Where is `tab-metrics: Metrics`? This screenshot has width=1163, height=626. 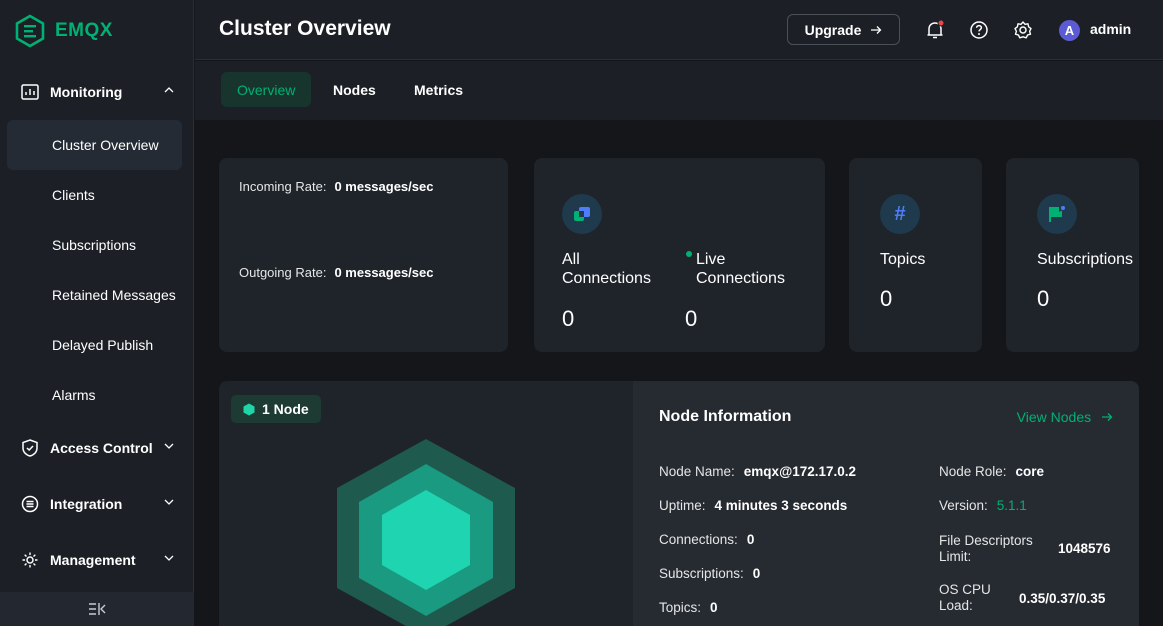
tab-metrics: Metrics is located at coordinates (438, 89).